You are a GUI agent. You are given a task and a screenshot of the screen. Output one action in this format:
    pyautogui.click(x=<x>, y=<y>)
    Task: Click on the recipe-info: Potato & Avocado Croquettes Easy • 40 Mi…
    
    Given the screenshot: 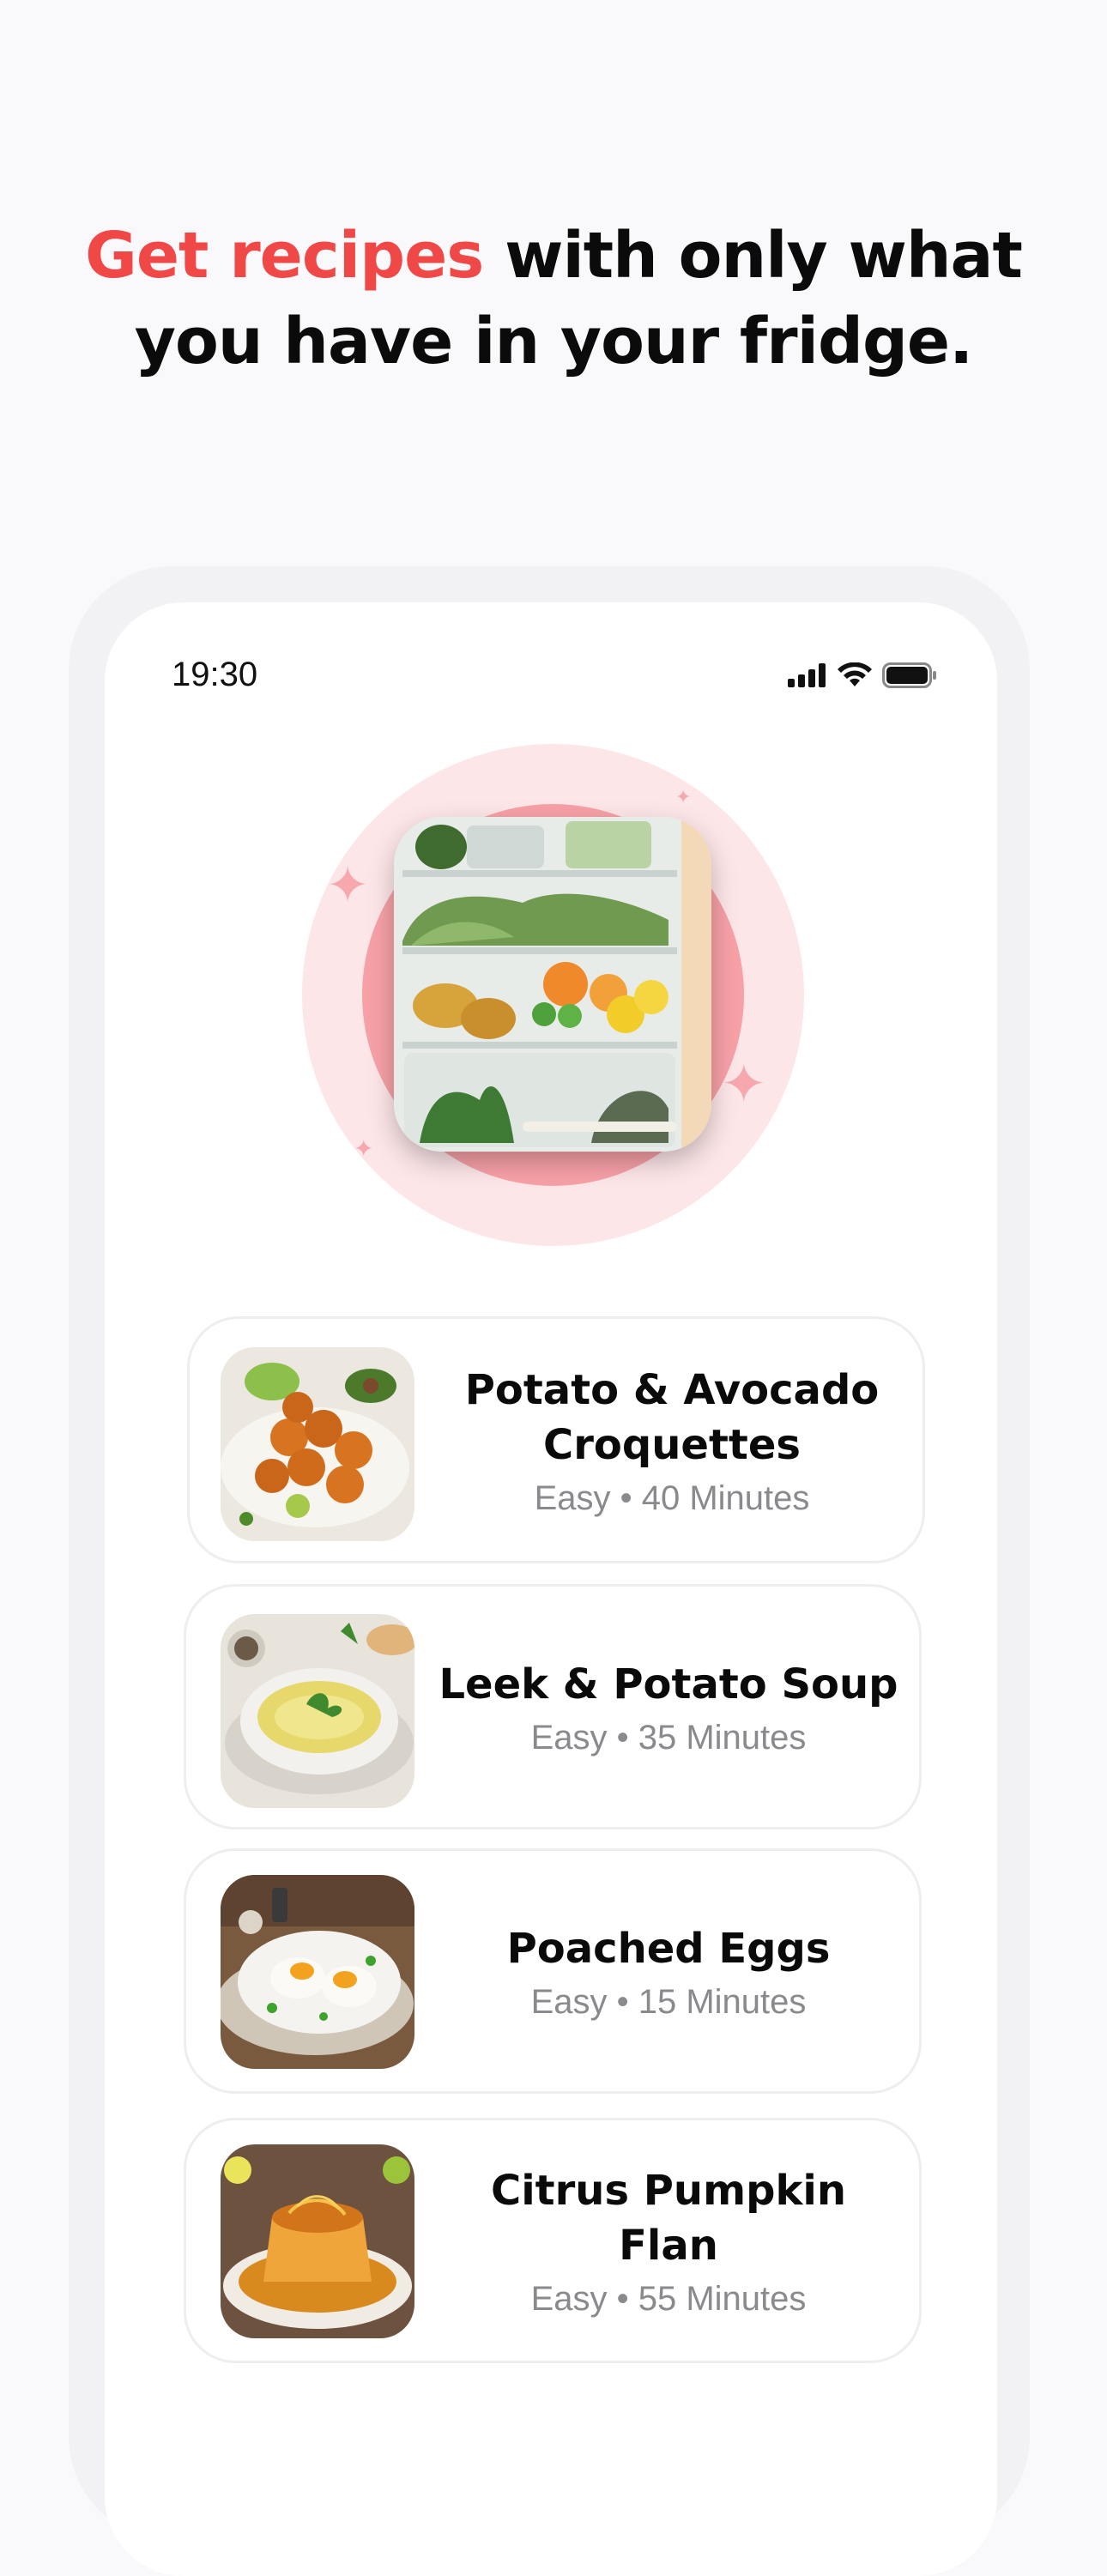 What is the action you would take?
    pyautogui.click(x=672, y=1440)
    